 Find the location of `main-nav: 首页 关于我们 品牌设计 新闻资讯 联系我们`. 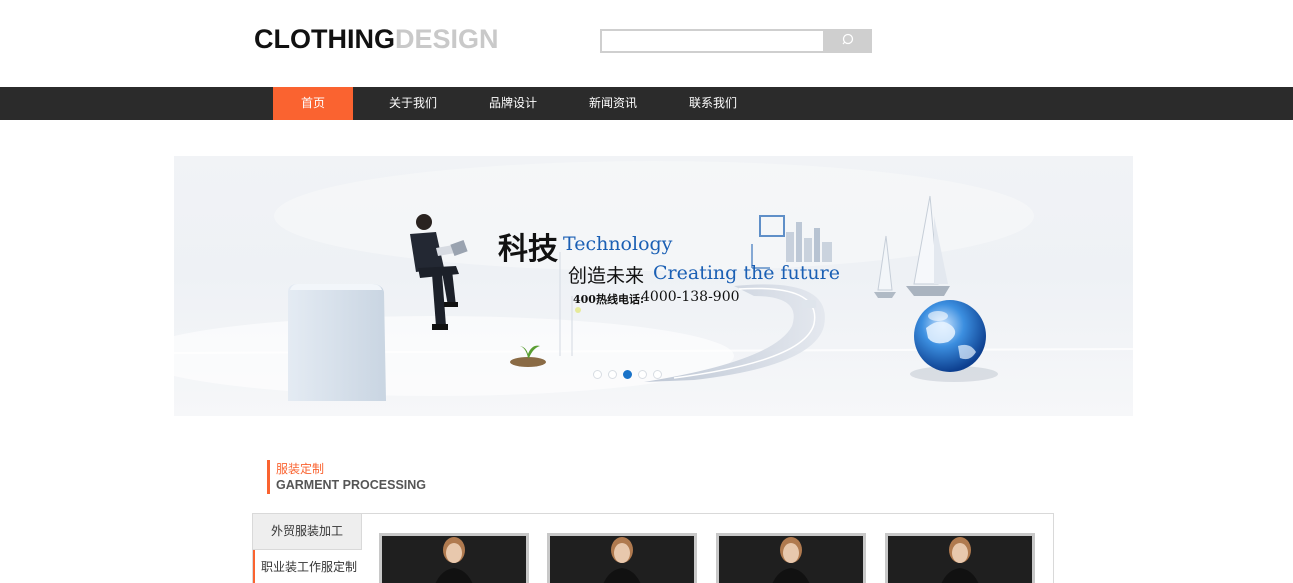

main-nav: 首页 关于我们 品牌设计 新闻资讯 联系我们 is located at coordinates (646, 103).